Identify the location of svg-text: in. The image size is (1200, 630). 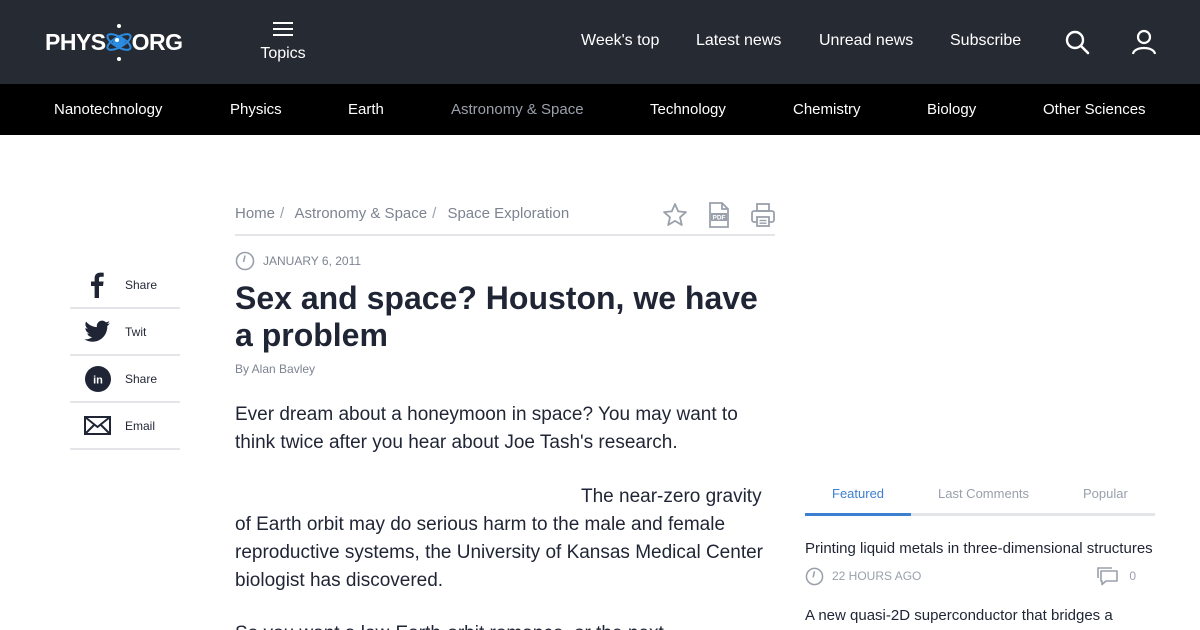
(98, 380).